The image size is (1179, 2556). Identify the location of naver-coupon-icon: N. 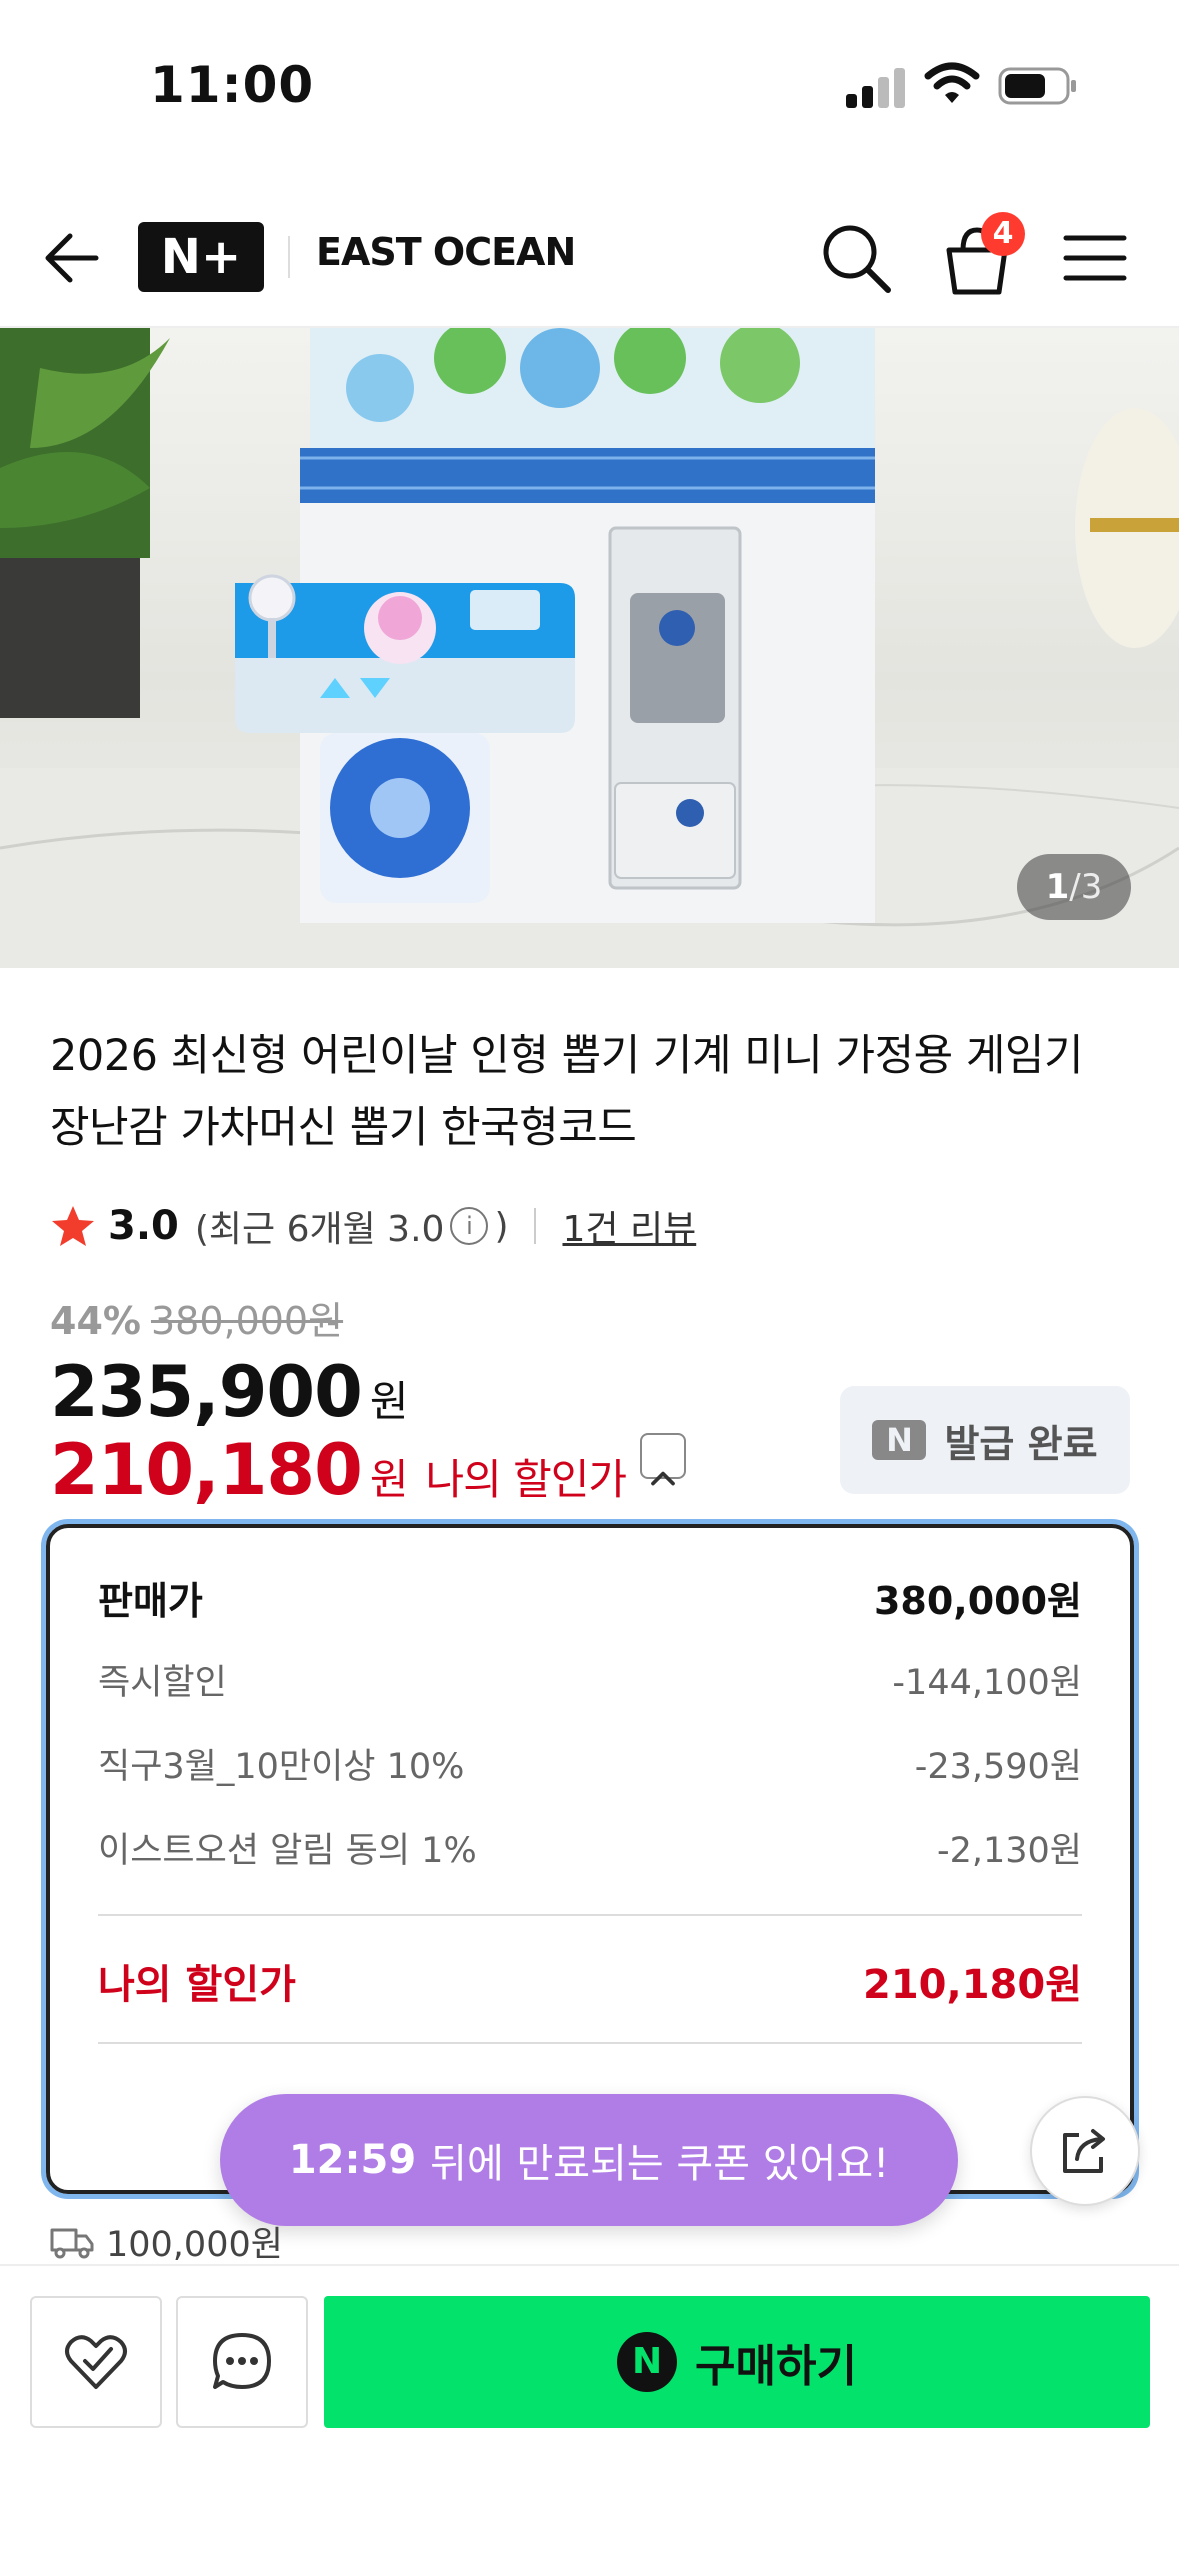
(899, 1440).